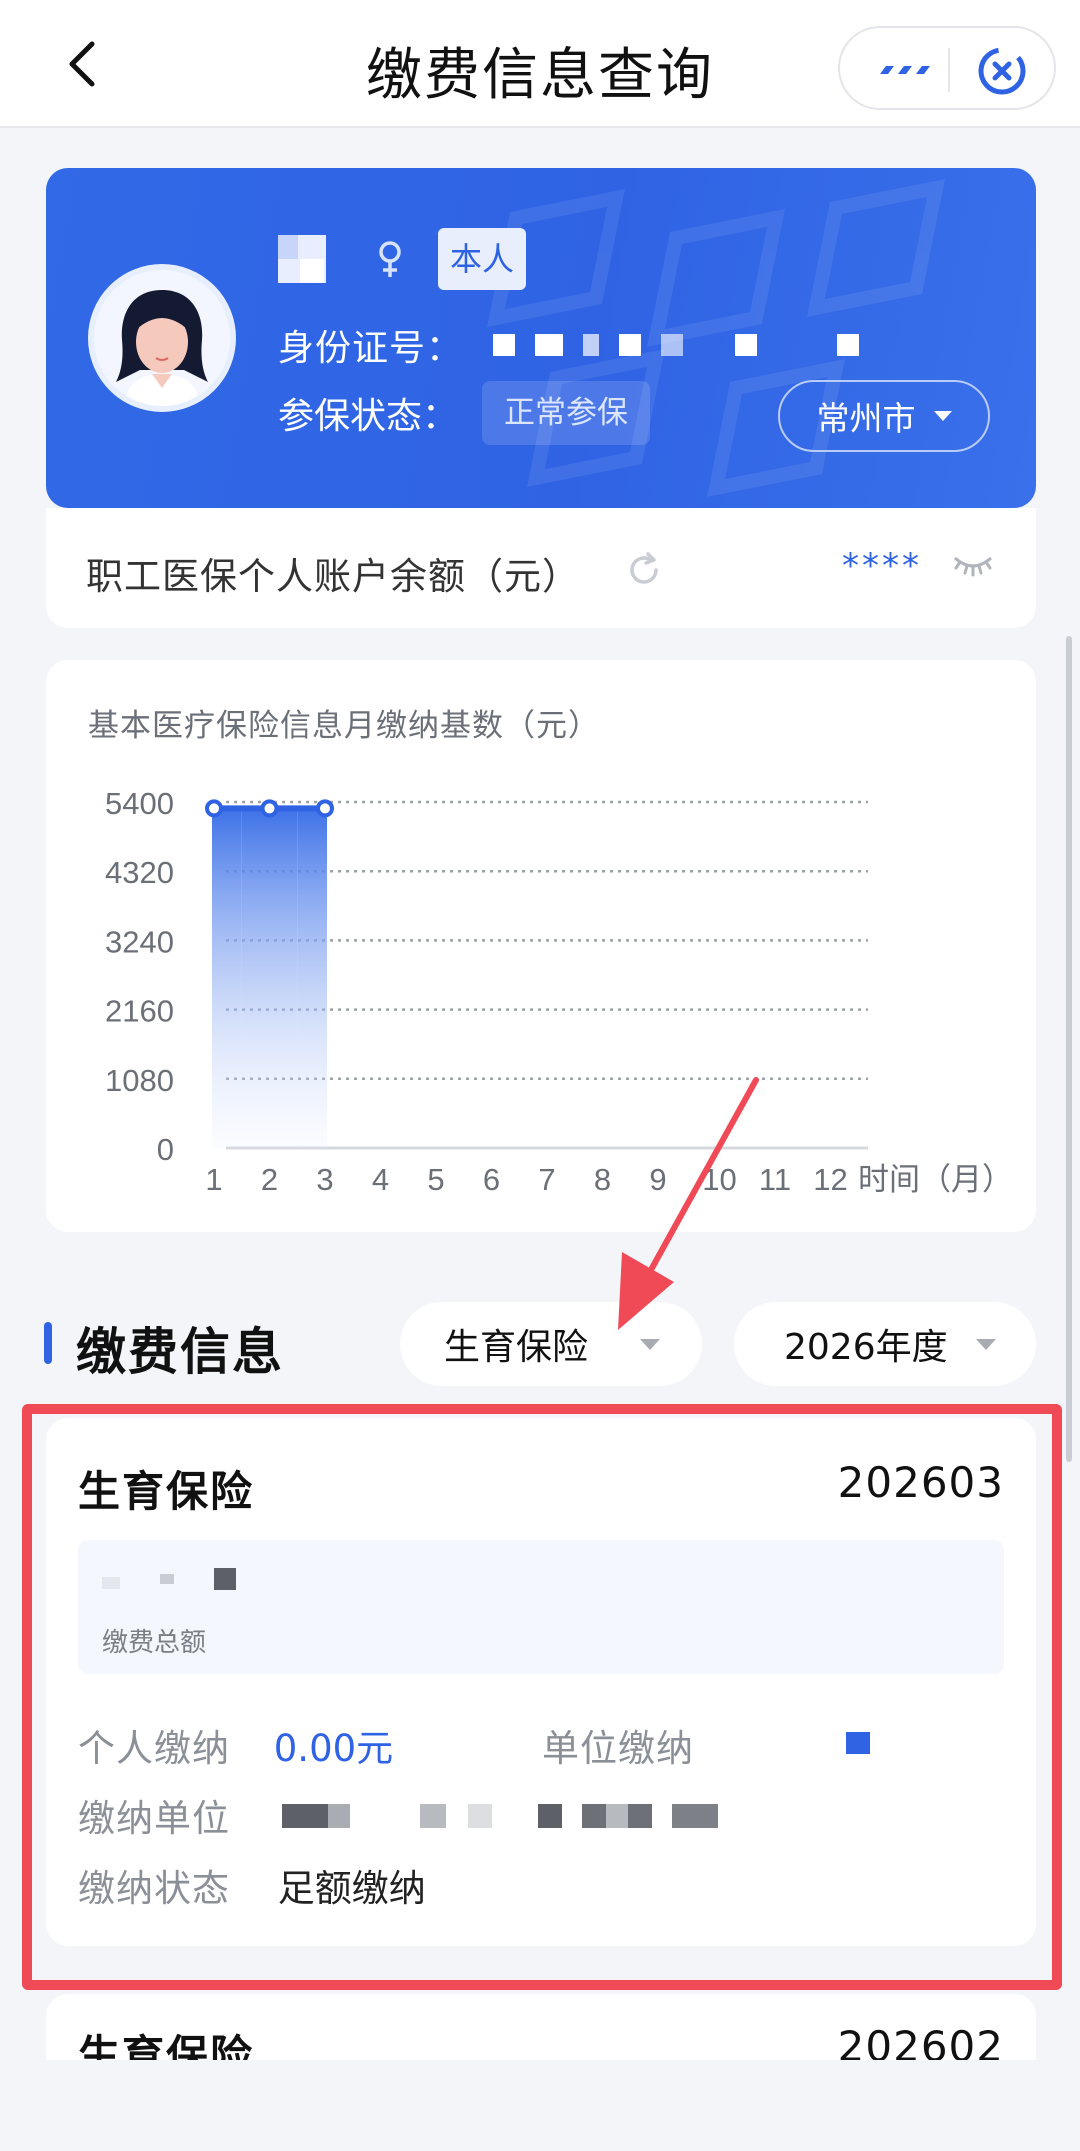 Image resolution: width=1080 pixels, height=2151 pixels. Describe the element at coordinates (269, 1179) in the screenshot. I see `x-tick-label: 2` at that location.